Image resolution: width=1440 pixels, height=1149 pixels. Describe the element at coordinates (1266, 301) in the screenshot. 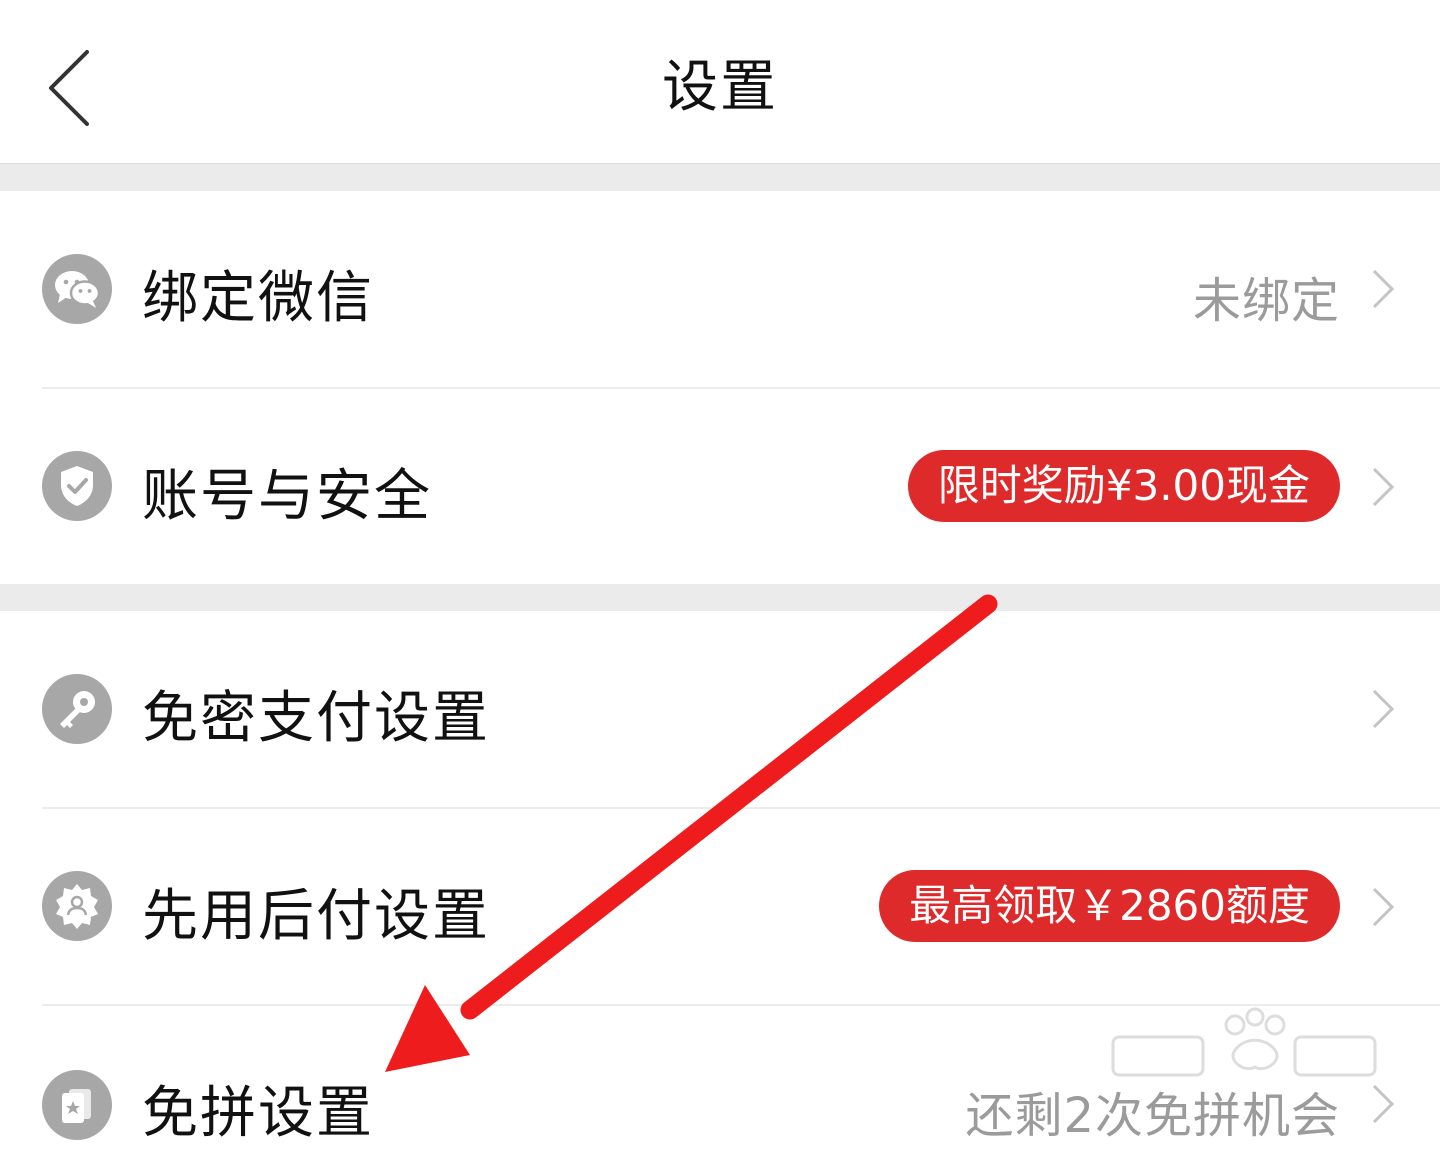

I see `wechat-bind-status: 未绑定` at that location.